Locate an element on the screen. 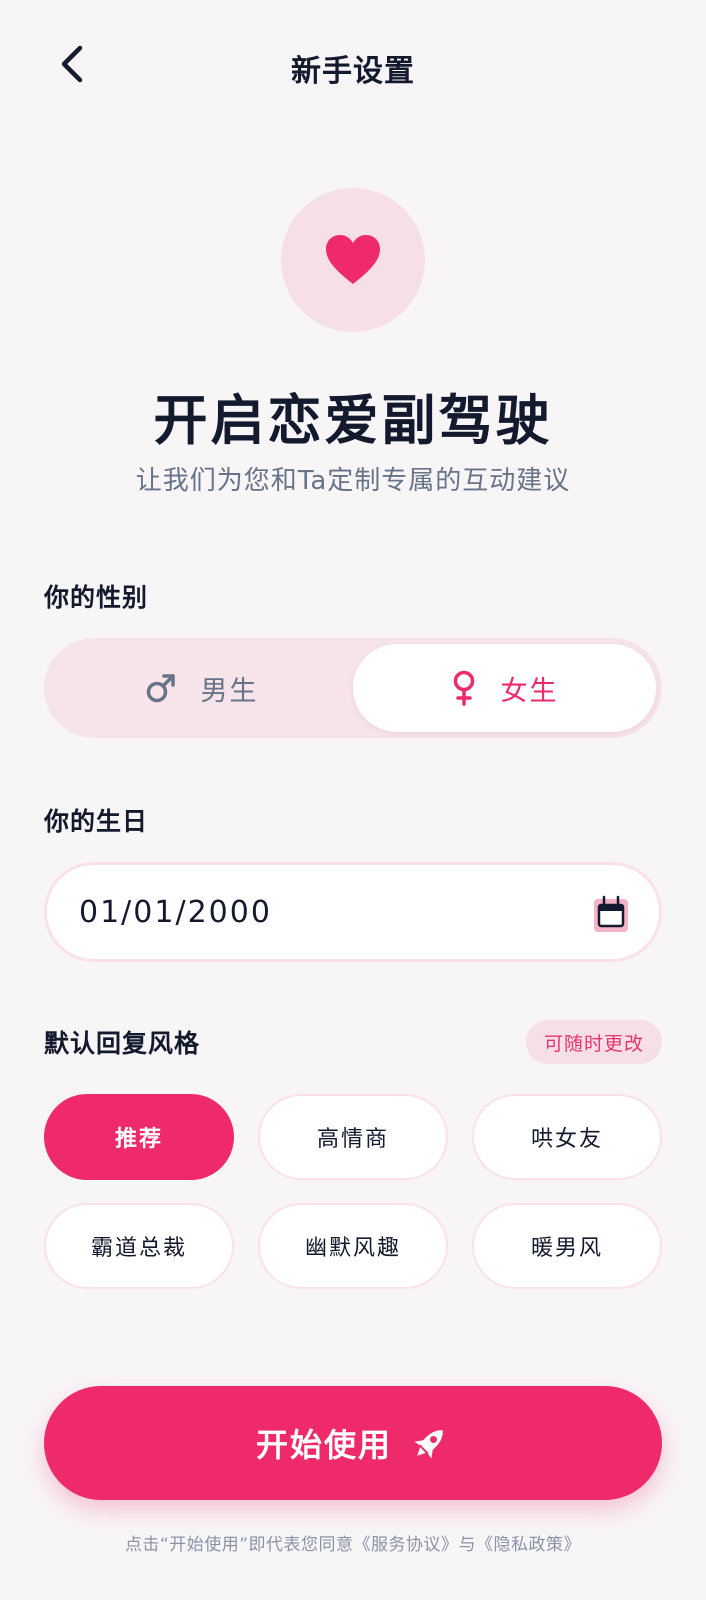  gender-label: 你的性别 is located at coordinates (96, 597).